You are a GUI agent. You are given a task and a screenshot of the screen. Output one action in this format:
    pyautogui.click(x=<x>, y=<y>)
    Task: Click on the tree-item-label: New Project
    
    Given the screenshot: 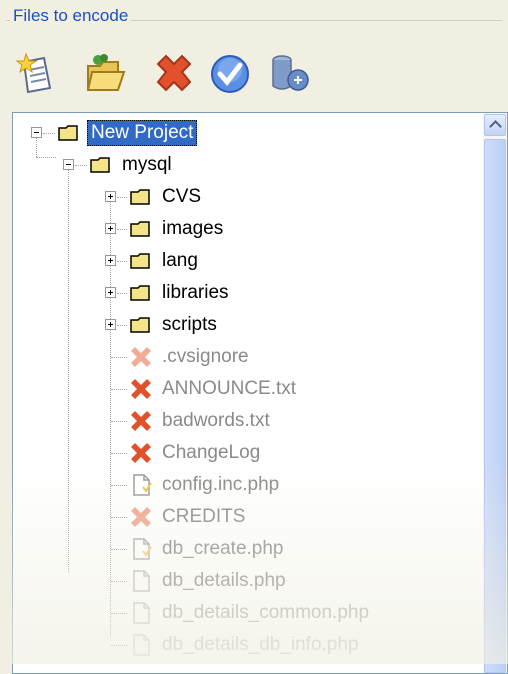 What is the action you would take?
    pyautogui.click(x=142, y=133)
    